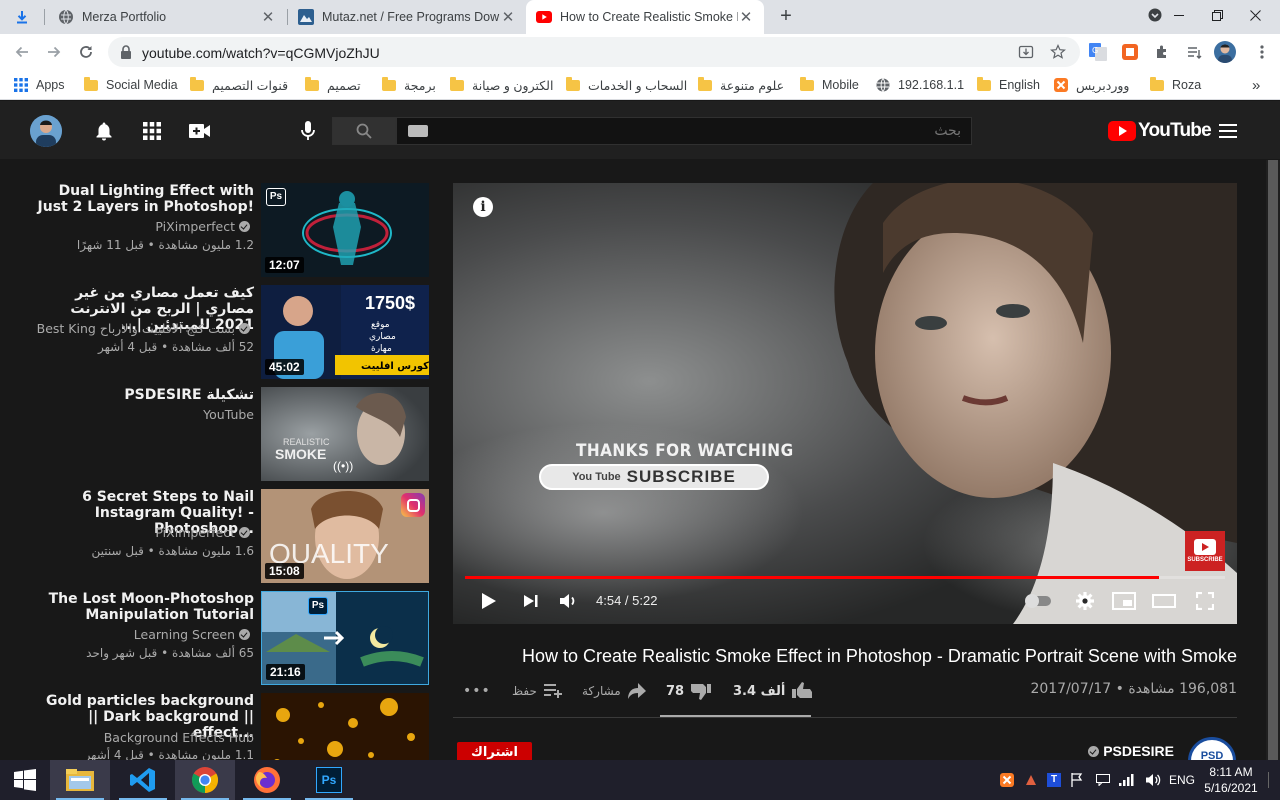 The width and height of the screenshot is (1280, 800). I want to click on chrome-menu-icon, so click(1262, 52).